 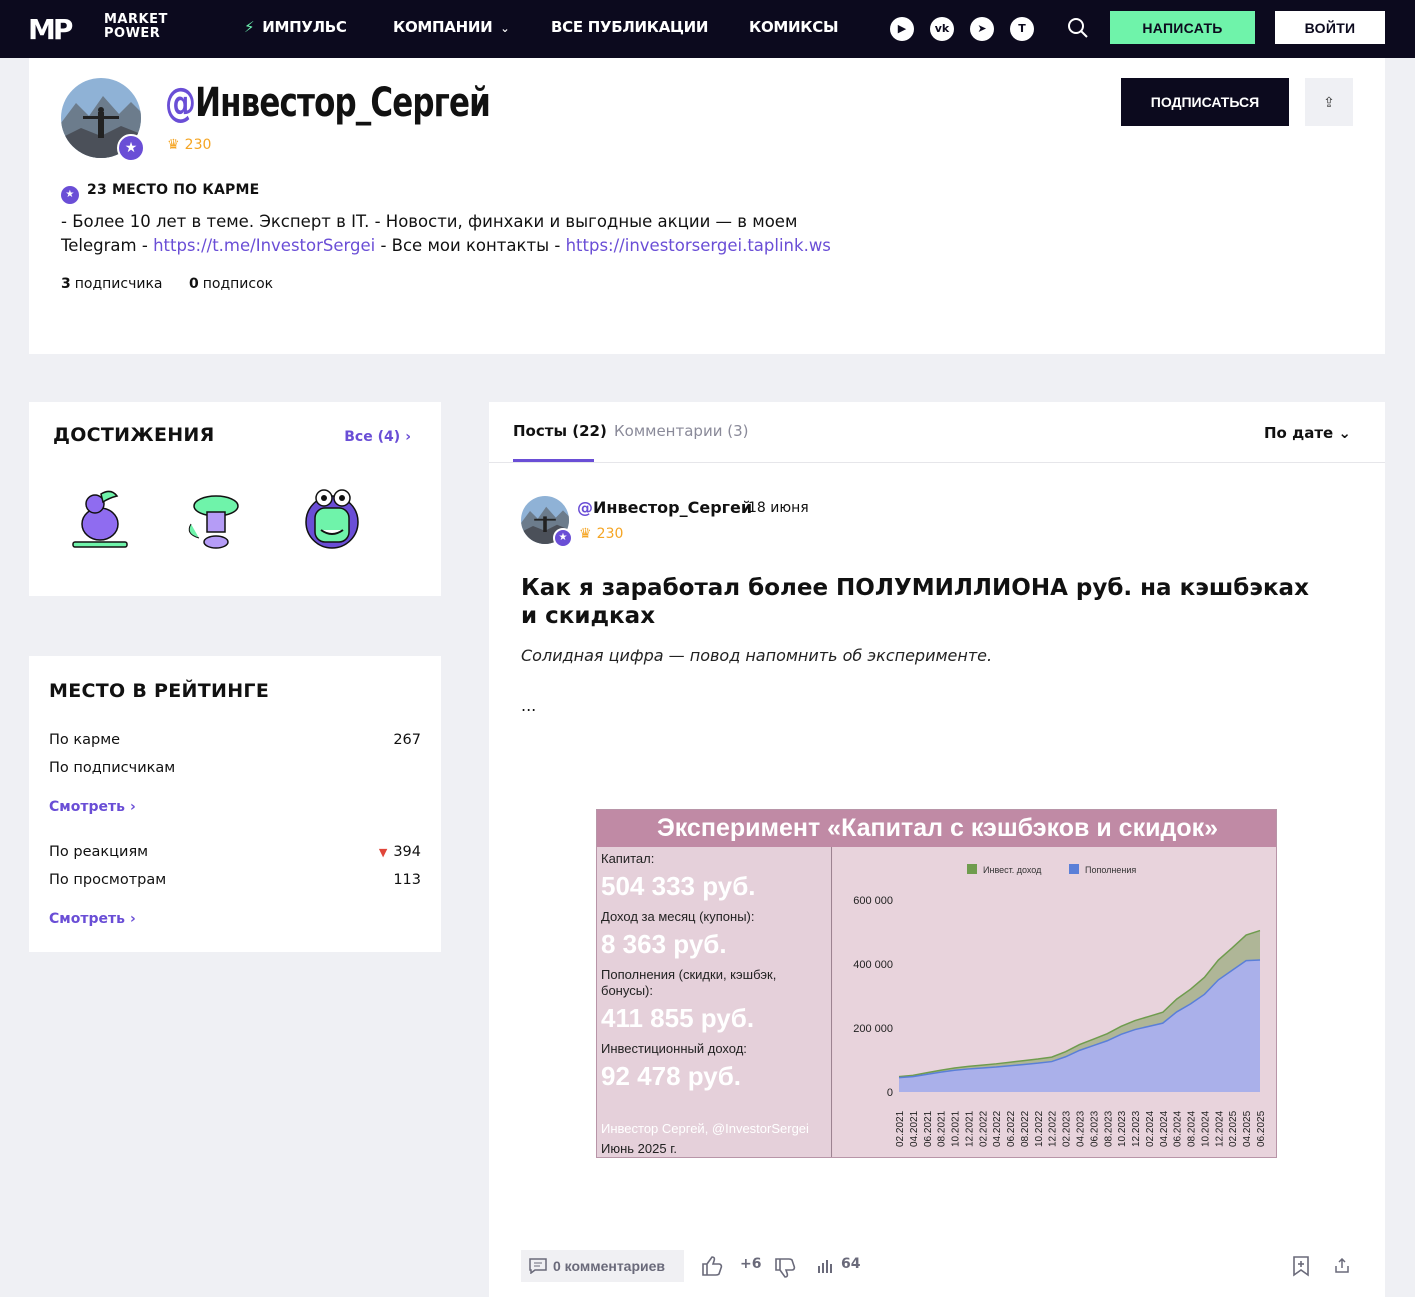 I want to click on nav-comics: КОМИКСЫ, so click(x=794, y=27).